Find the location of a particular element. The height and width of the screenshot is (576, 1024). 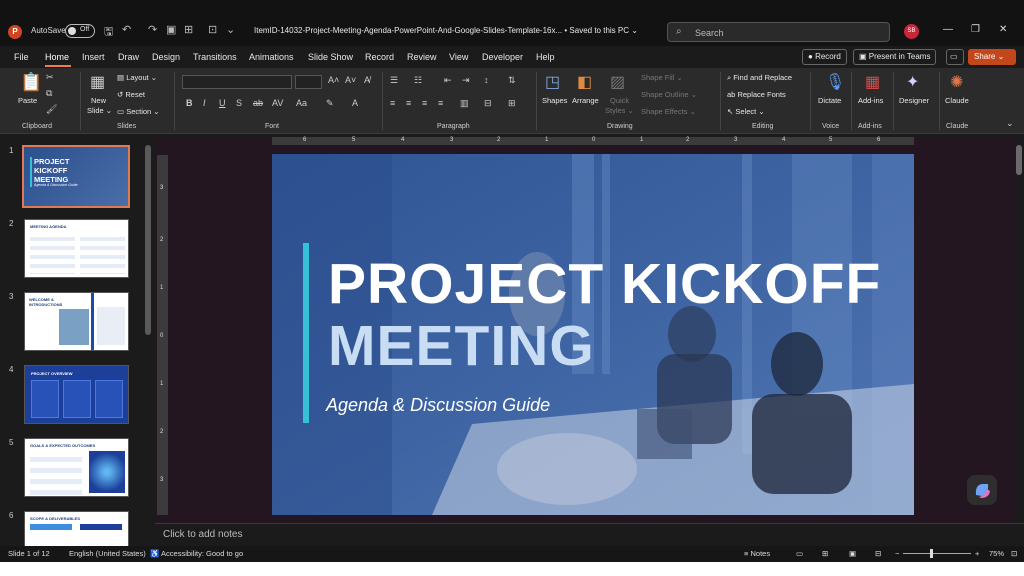

align-center-icon: ≡ is located at coordinates (408, 103).